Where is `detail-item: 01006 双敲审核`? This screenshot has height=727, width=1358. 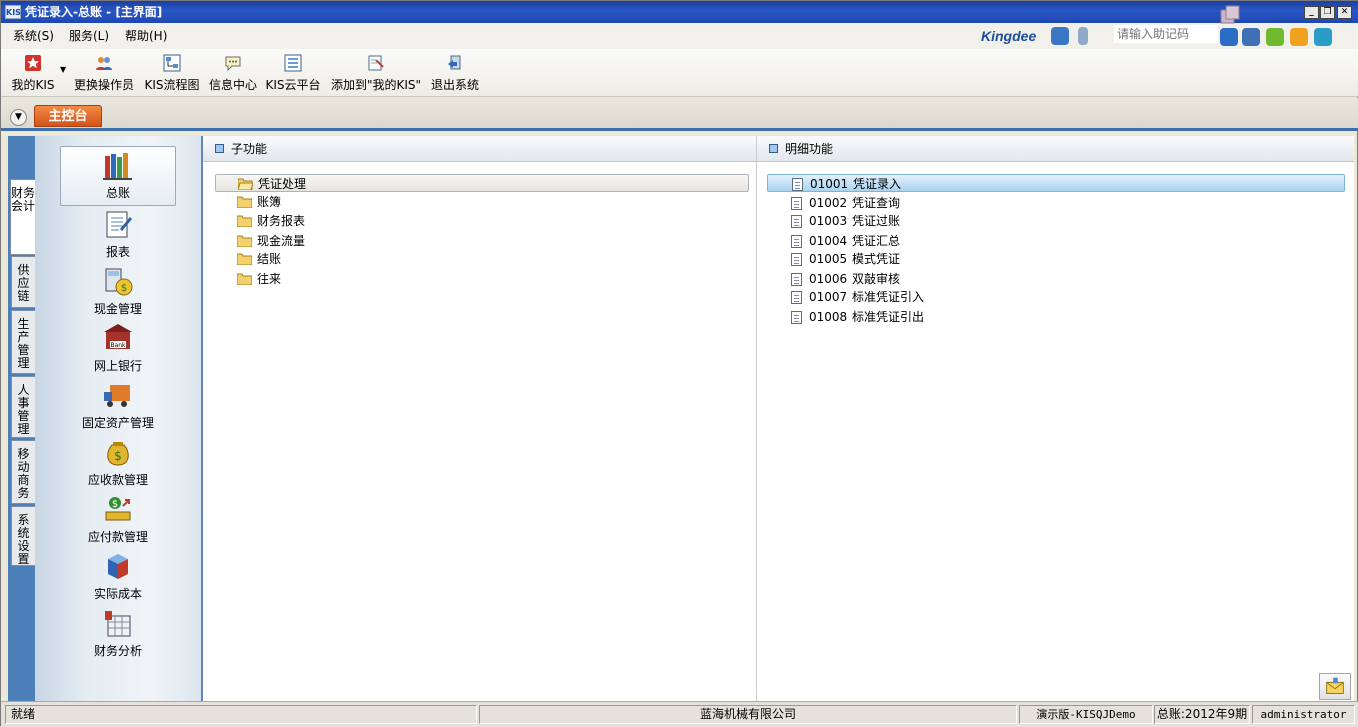 detail-item: 01006 双敲审核 is located at coordinates (1056, 279).